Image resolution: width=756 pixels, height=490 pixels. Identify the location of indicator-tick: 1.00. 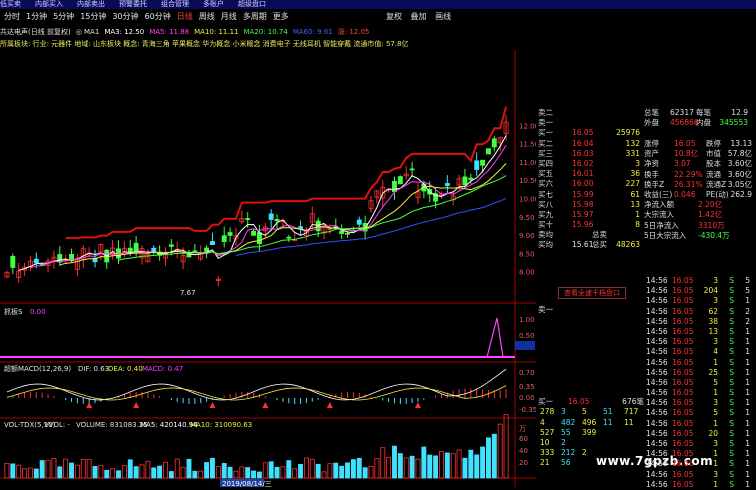
(527, 320).